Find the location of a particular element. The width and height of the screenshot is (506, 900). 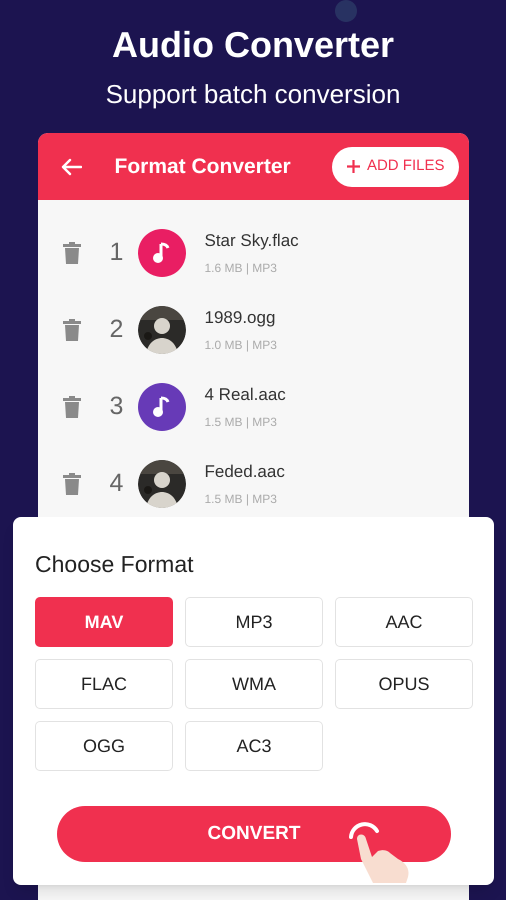

format-option: OGG is located at coordinates (104, 746).